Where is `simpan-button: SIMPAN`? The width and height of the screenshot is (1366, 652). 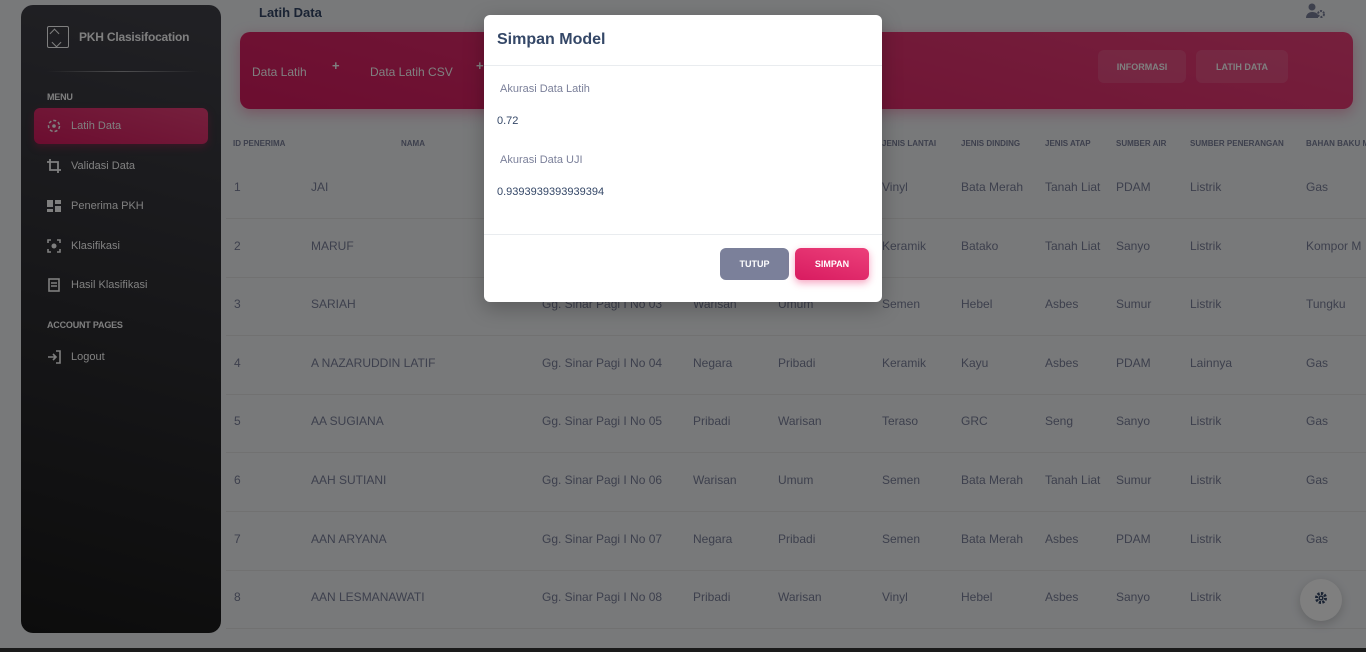
simpan-button: SIMPAN is located at coordinates (832, 264).